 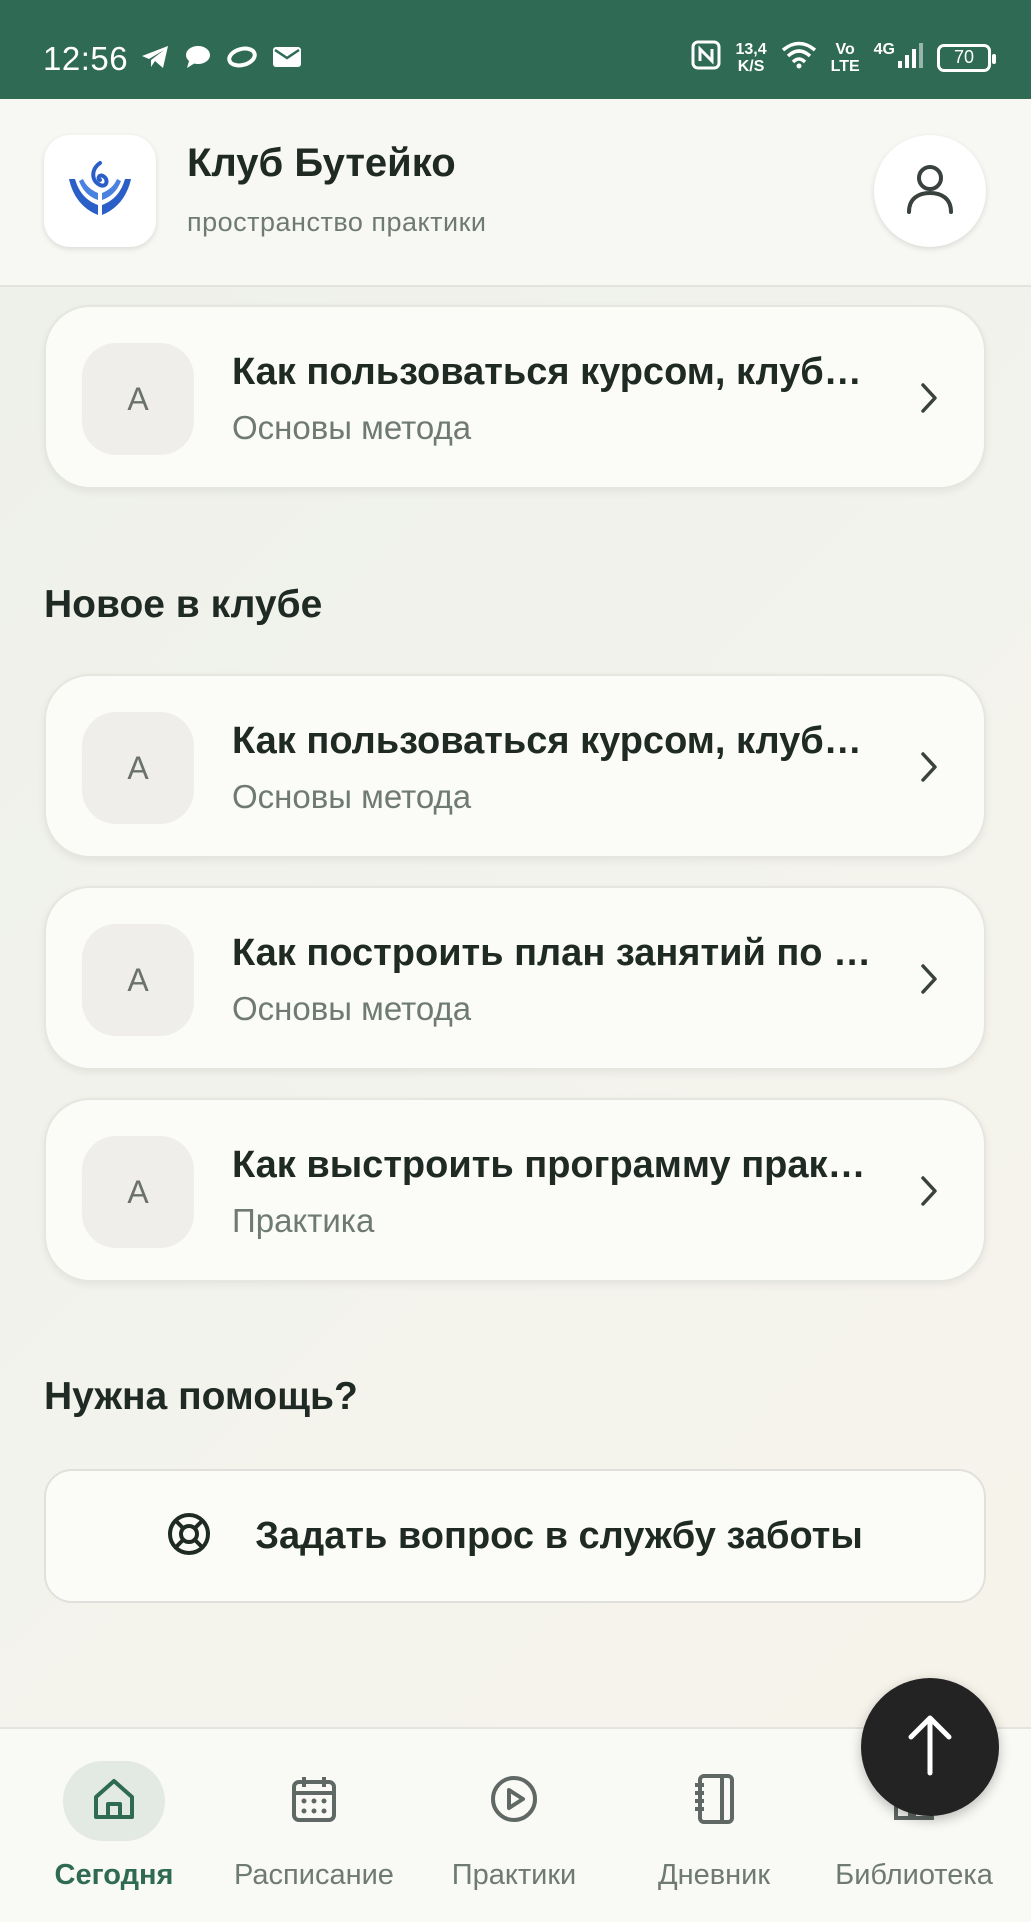 I want to click on app-header: Клуб Бутейко пространство практики, so click(x=515, y=193).